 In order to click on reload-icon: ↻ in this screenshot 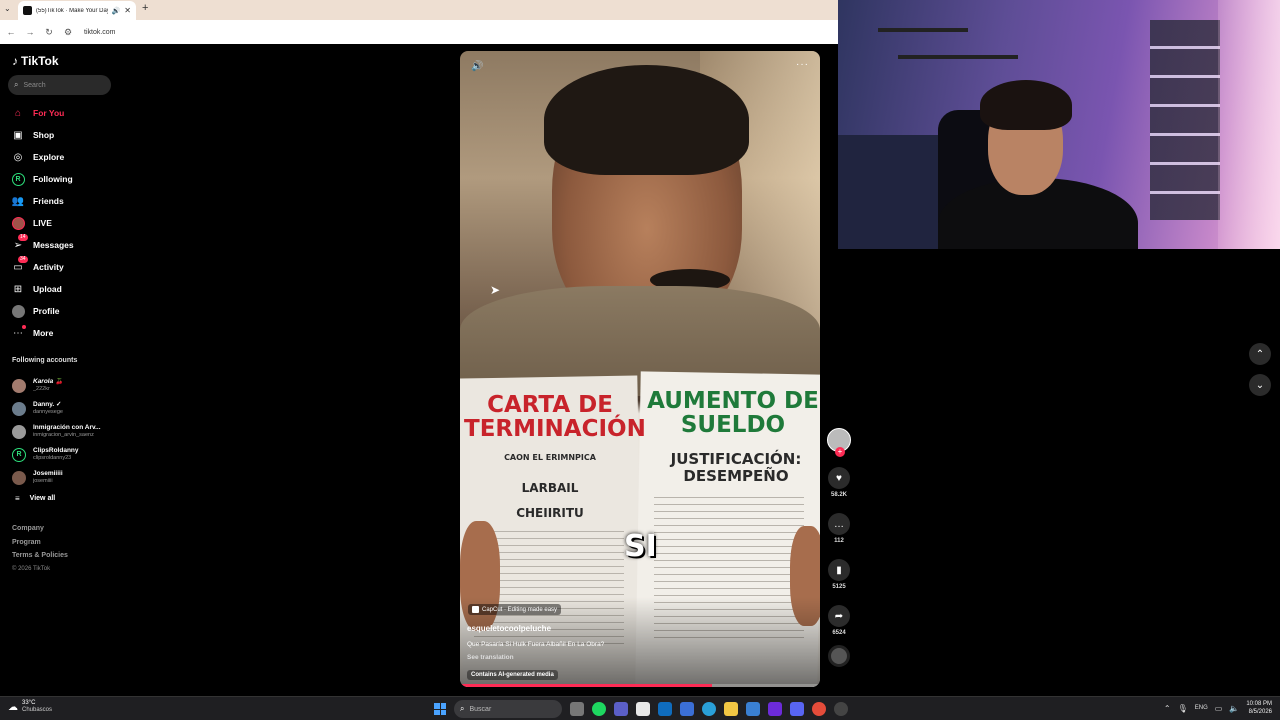, I will do `click(49, 32)`.